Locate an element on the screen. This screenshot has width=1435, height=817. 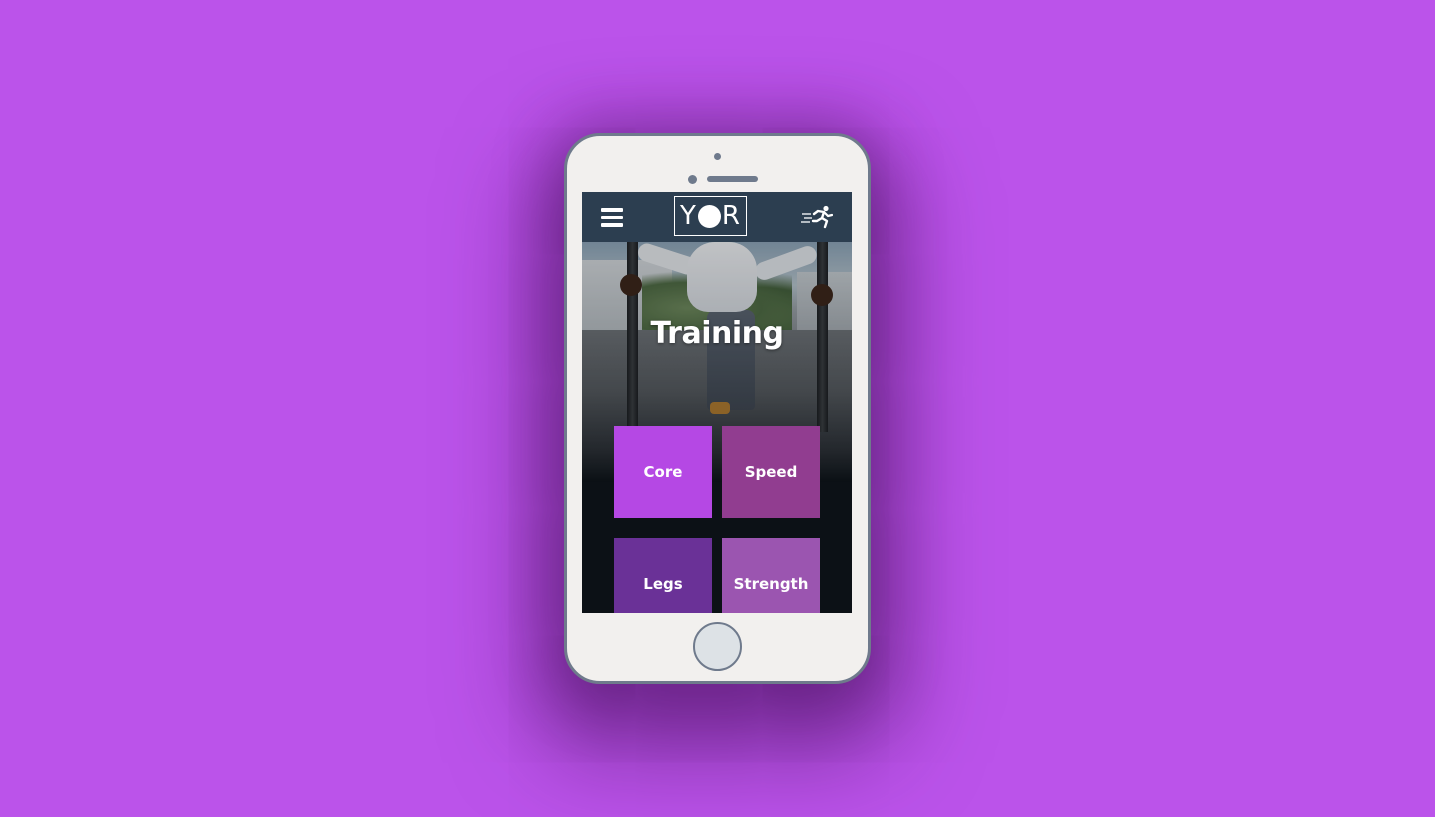
category-tile-legs: Legs is located at coordinates (663, 575).